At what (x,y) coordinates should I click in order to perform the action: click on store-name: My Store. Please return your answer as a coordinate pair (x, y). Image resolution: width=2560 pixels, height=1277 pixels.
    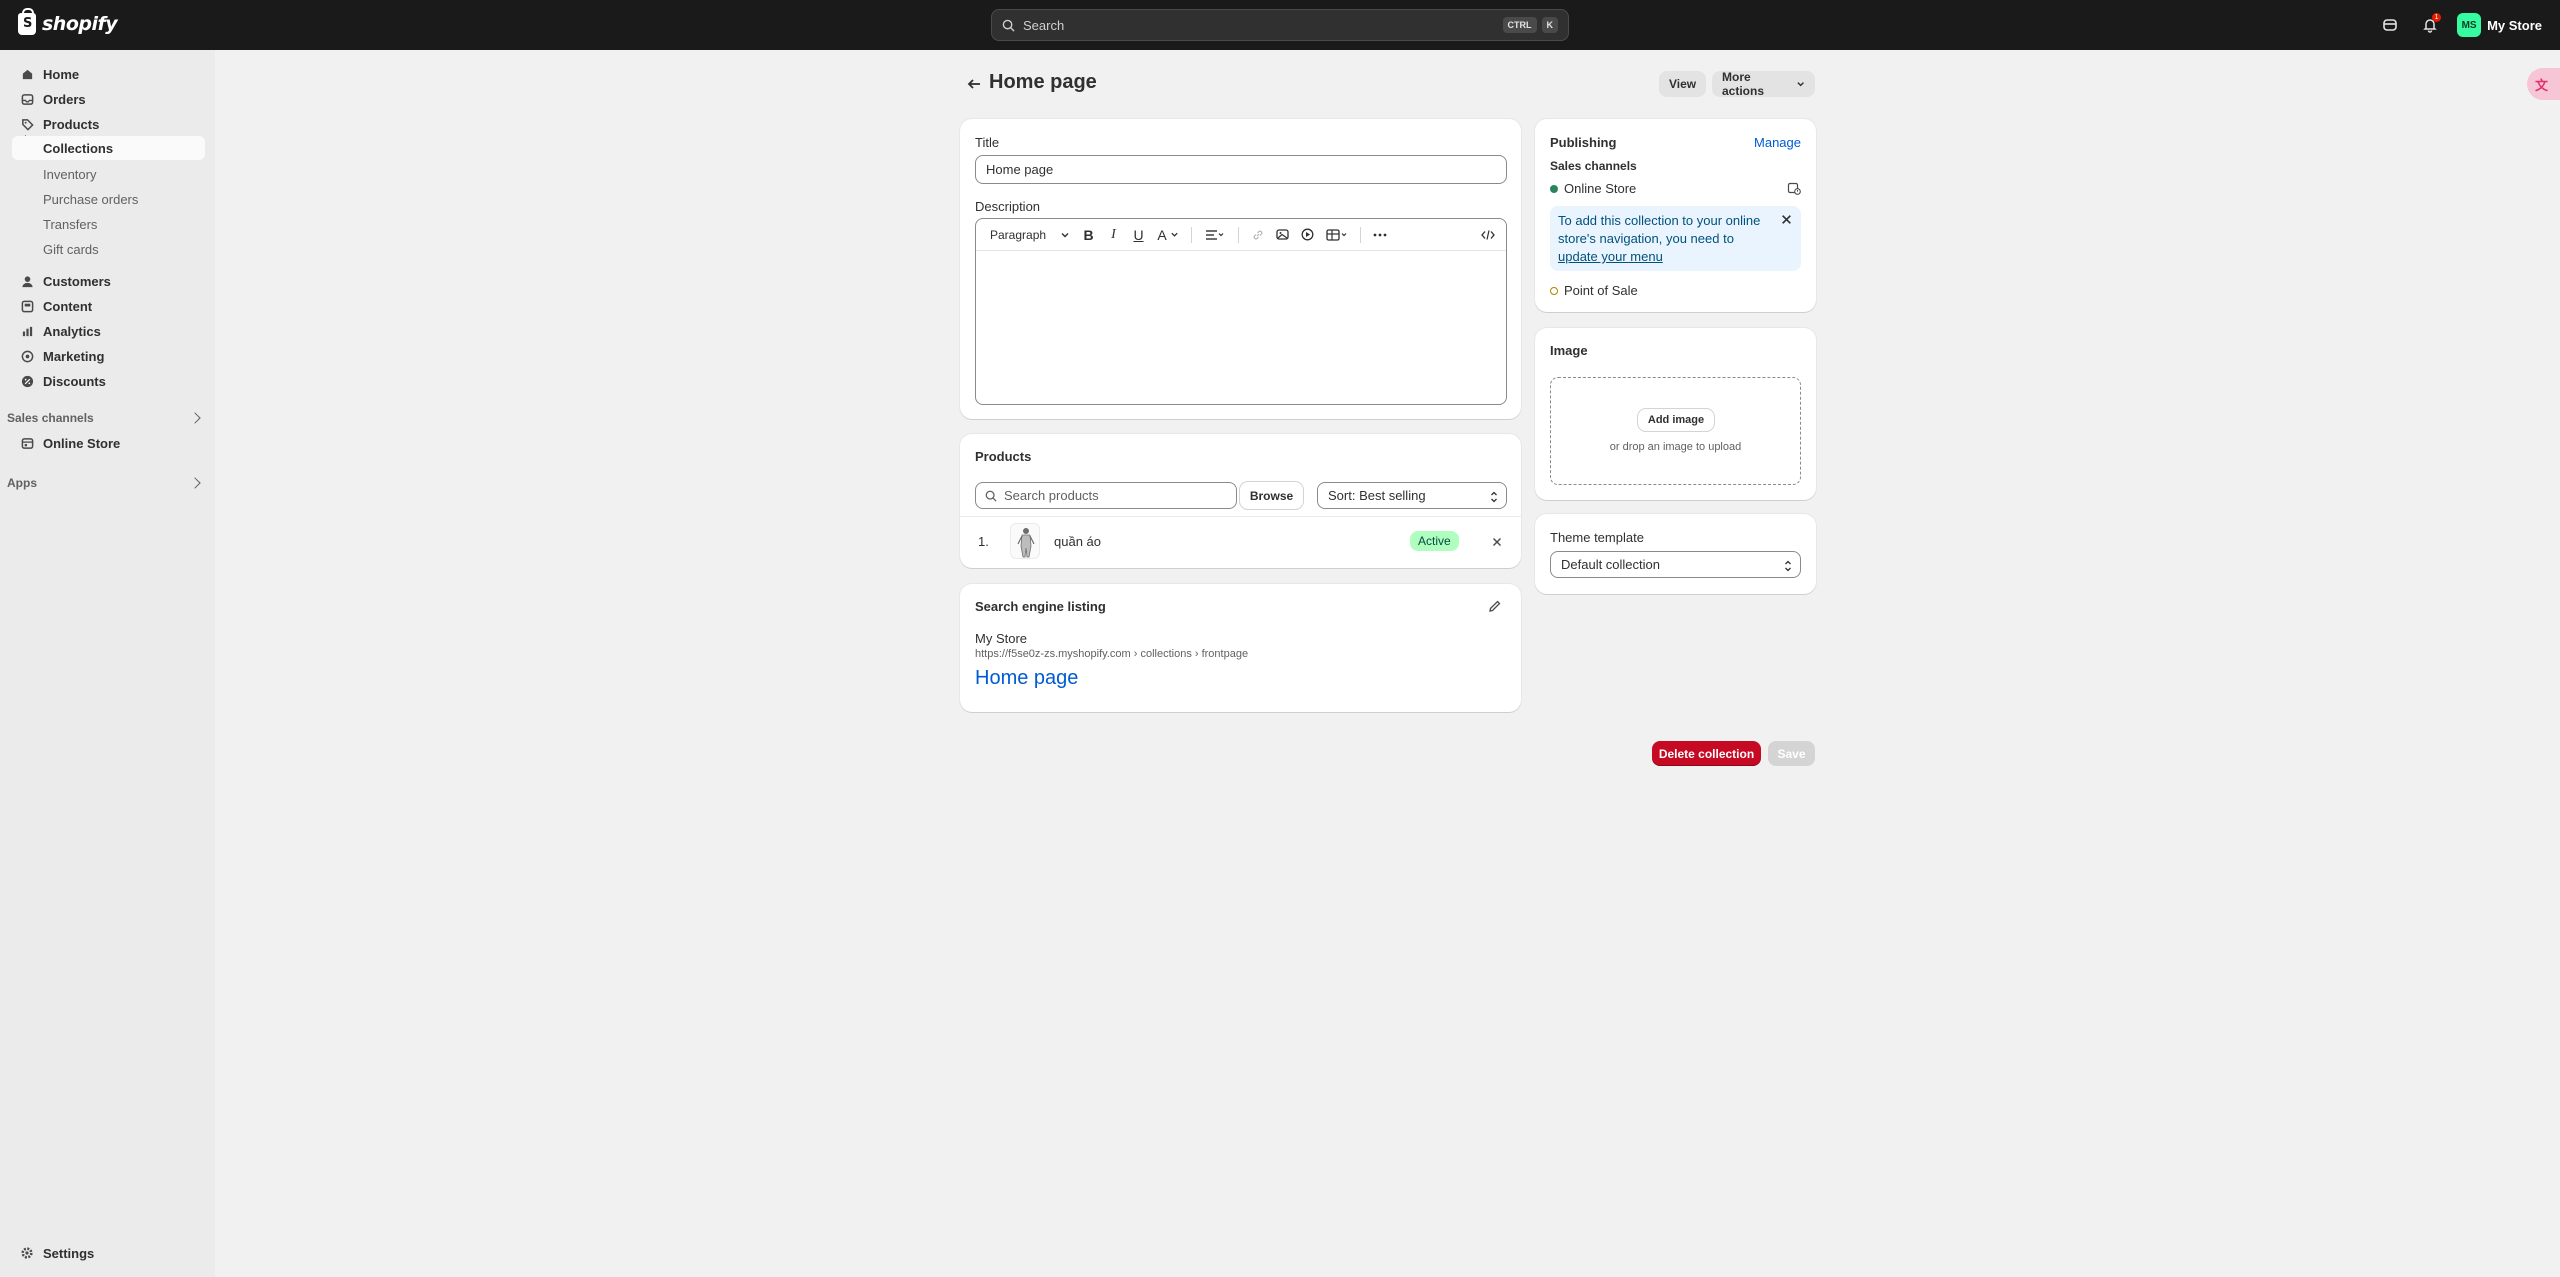
    Looking at the image, I should click on (2514, 25).